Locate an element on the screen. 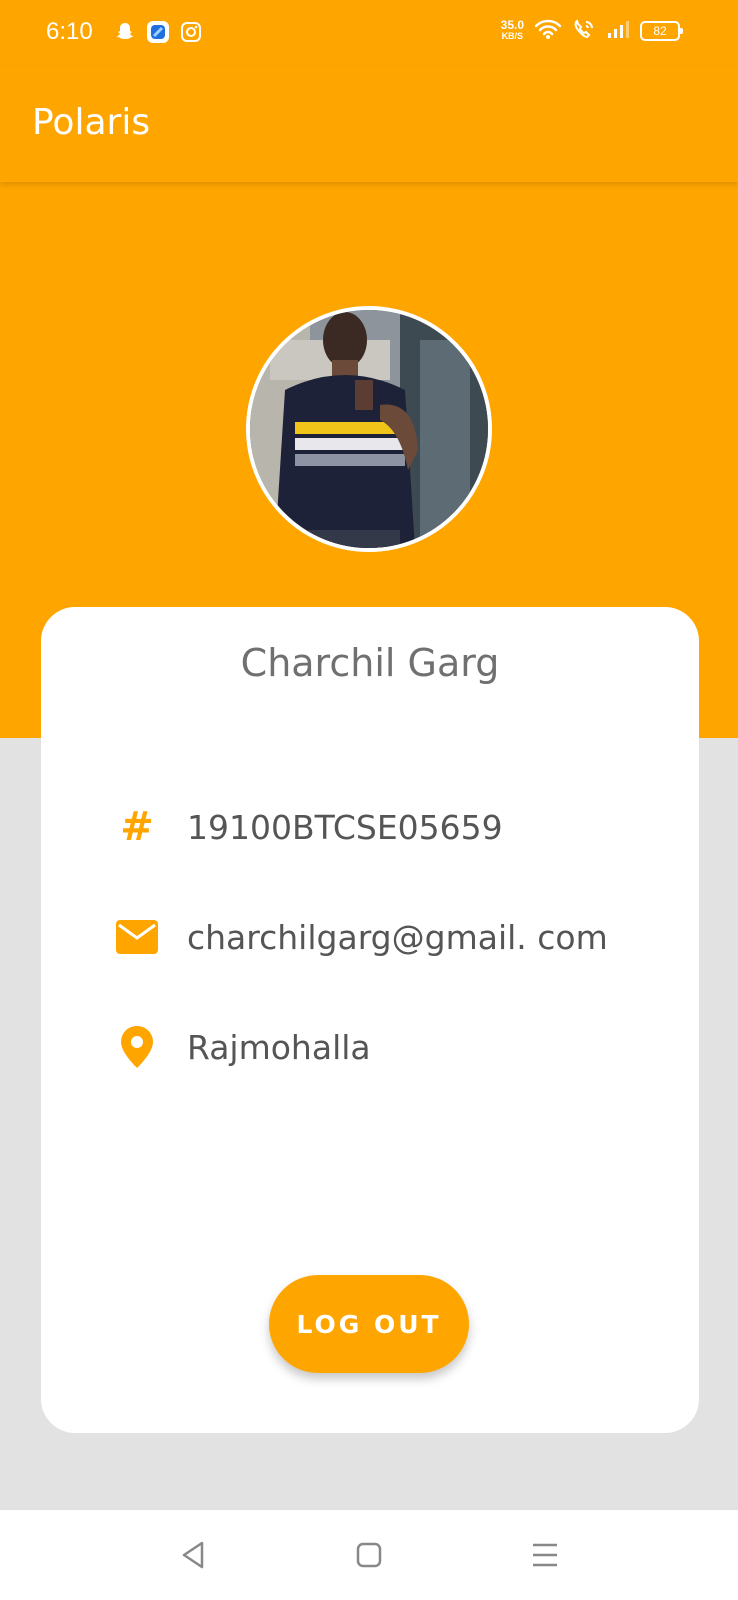 The image size is (738, 1600). instagram-icon is located at coordinates (191, 34).